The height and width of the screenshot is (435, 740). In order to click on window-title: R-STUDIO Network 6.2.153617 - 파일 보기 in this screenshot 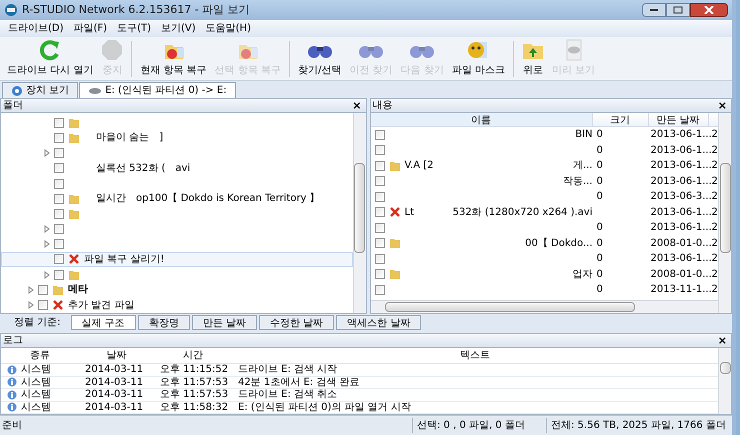, I will do `click(136, 10)`.